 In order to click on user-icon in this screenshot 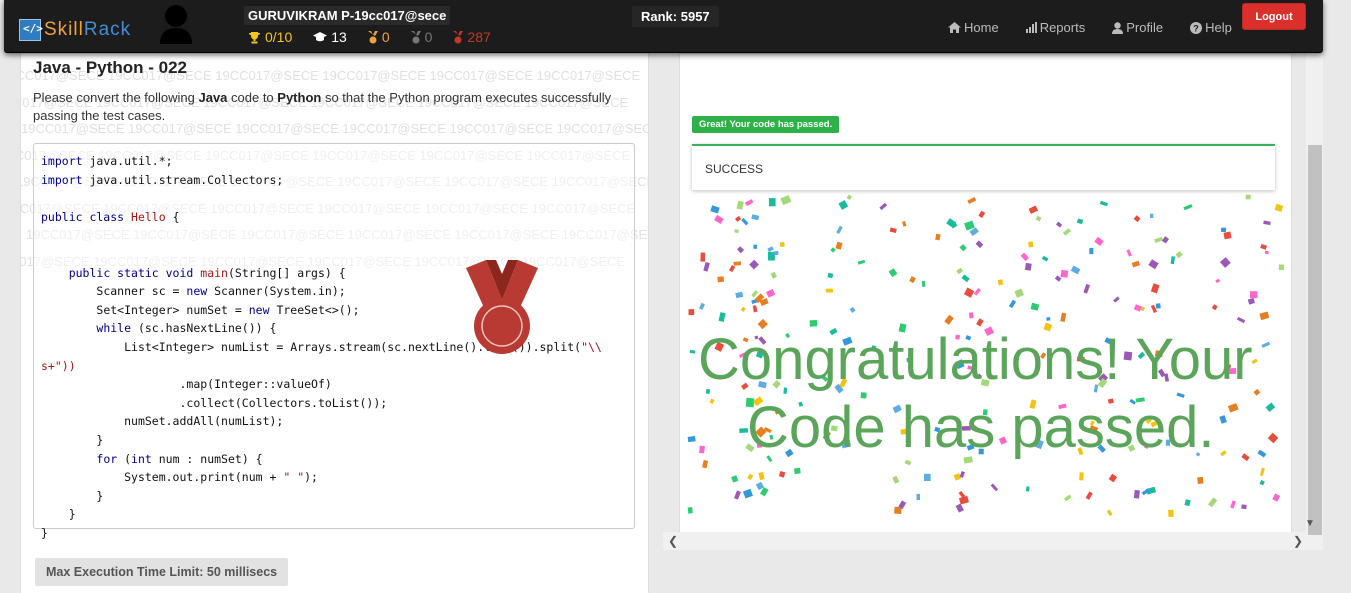, I will do `click(1118, 27)`.